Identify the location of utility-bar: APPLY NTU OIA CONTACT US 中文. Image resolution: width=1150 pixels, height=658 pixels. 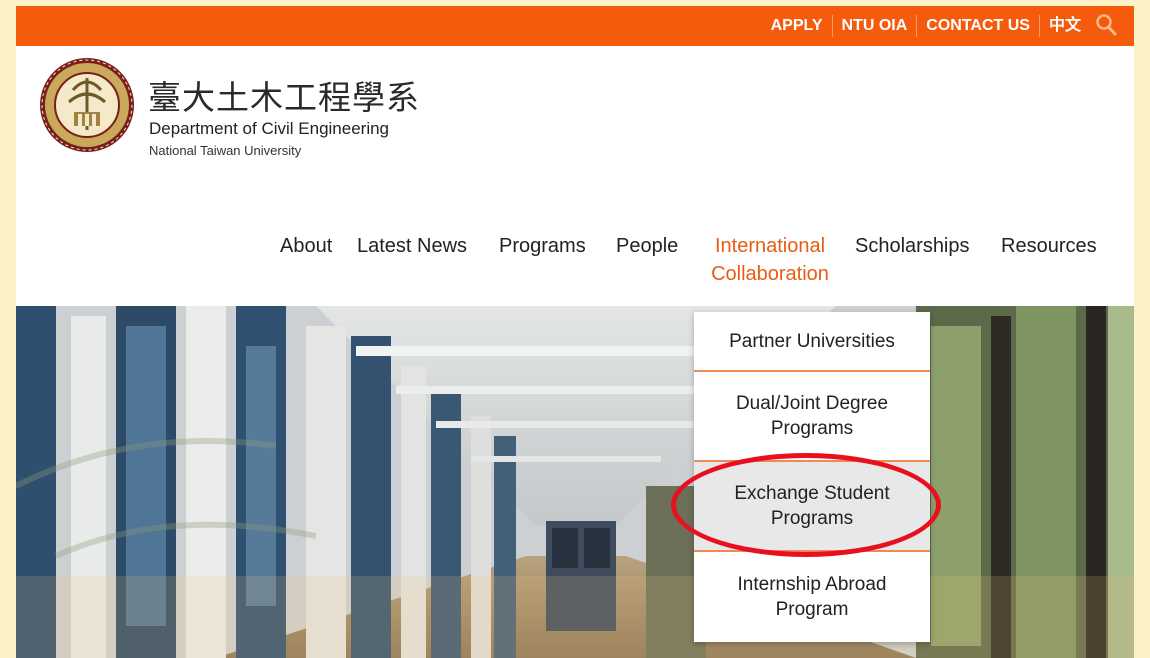
(575, 26).